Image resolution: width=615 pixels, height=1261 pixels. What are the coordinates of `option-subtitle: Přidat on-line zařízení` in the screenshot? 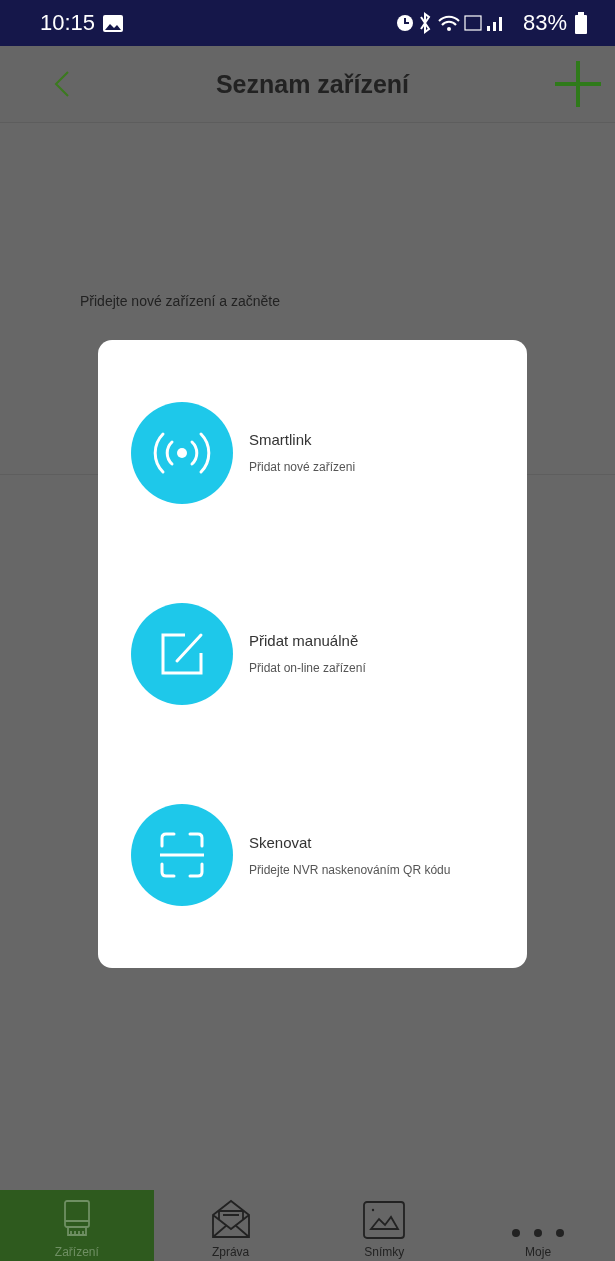 It's located at (307, 668).